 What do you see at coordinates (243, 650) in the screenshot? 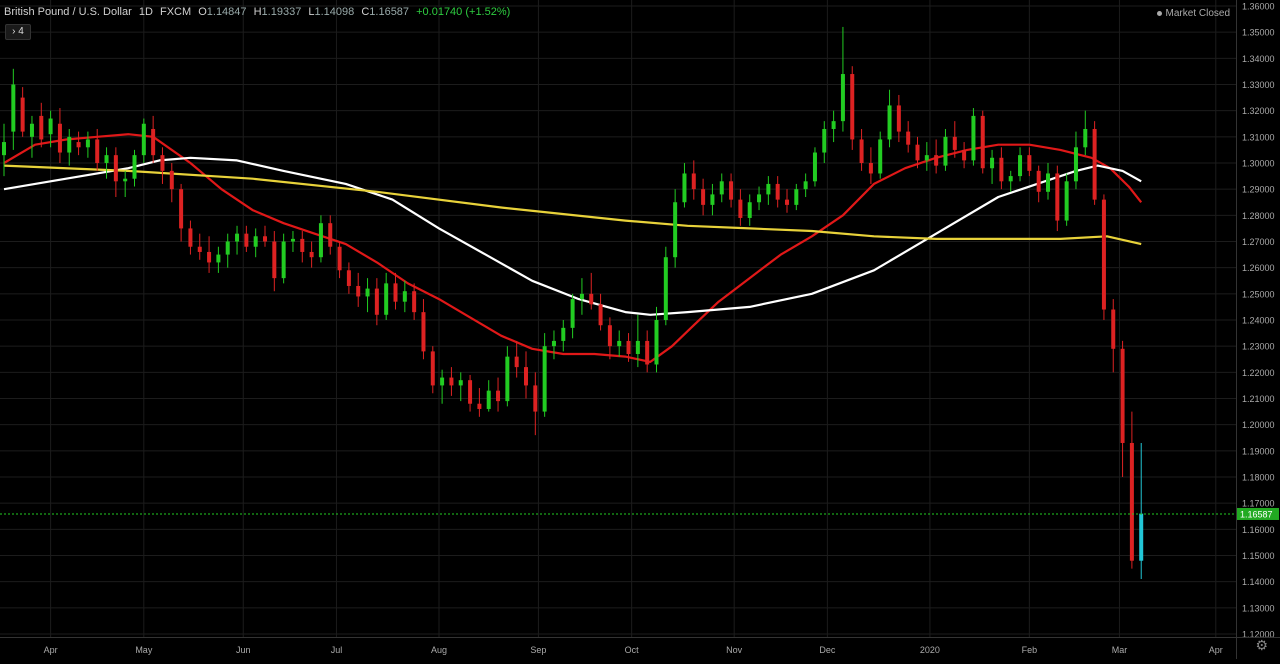
I see `x-tick-label: Jun` at bounding box center [243, 650].